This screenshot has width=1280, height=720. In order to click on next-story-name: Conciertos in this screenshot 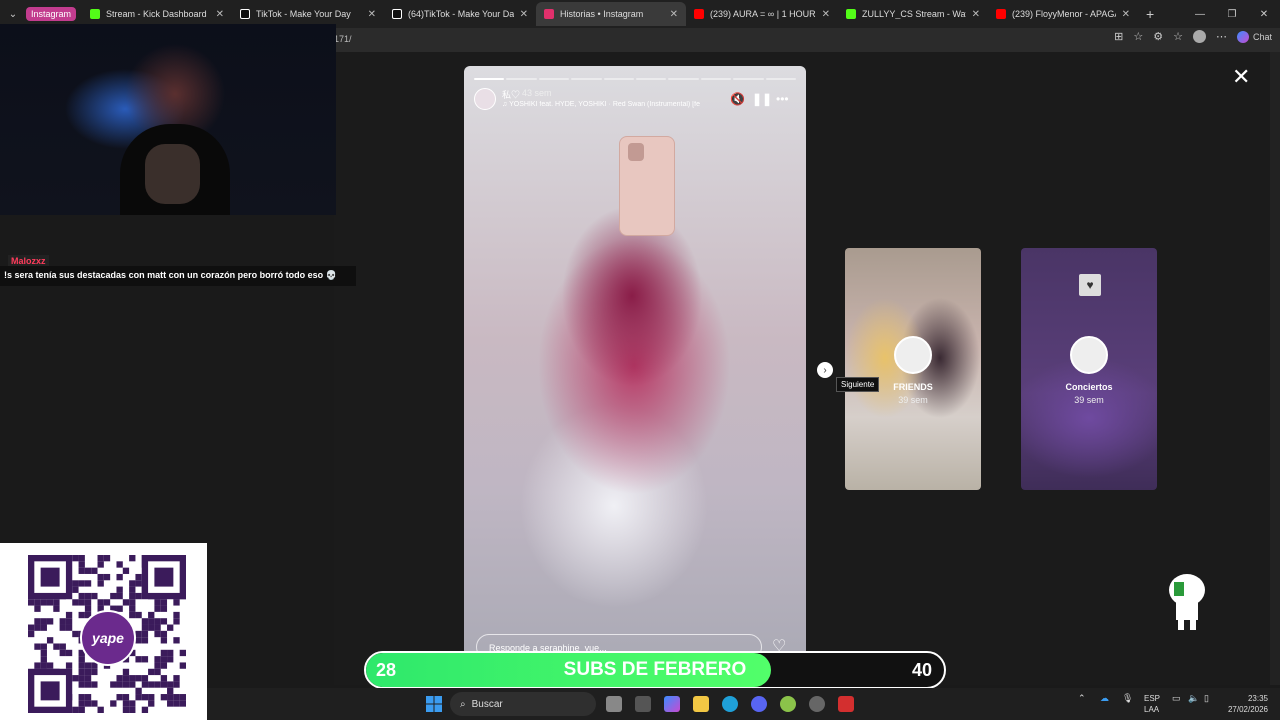, I will do `click(1089, 387)`.